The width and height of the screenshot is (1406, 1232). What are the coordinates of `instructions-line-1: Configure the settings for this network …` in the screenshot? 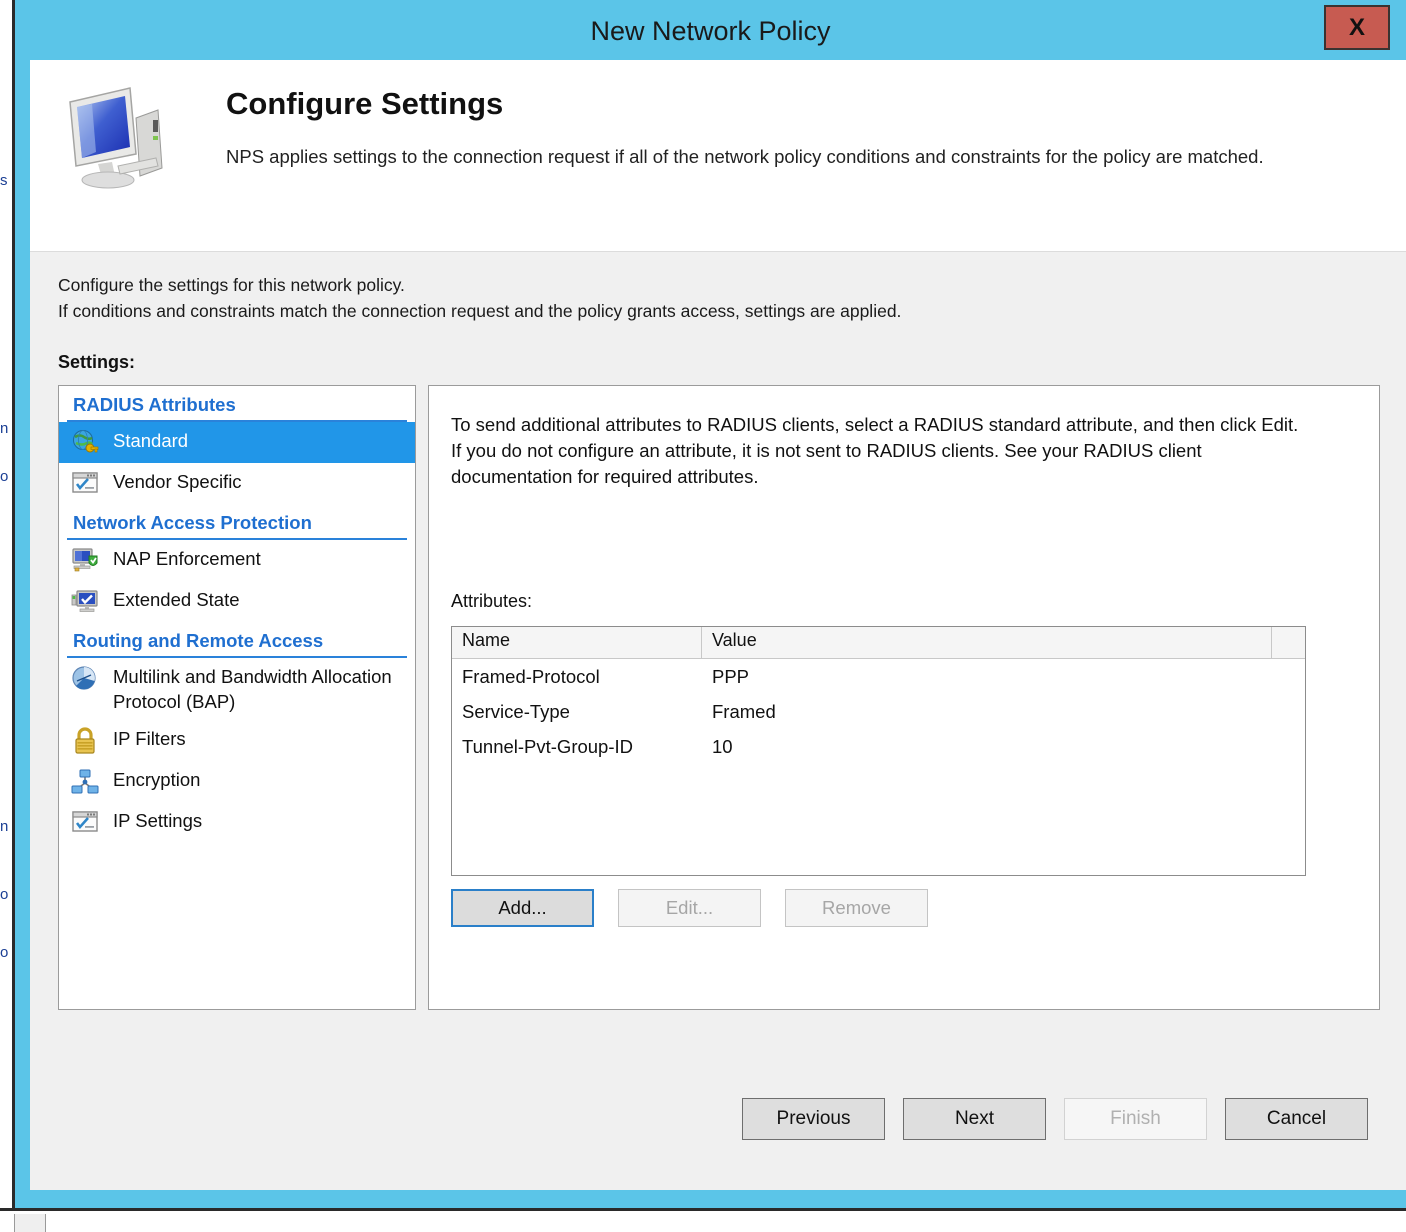 It's located at (231, 285).